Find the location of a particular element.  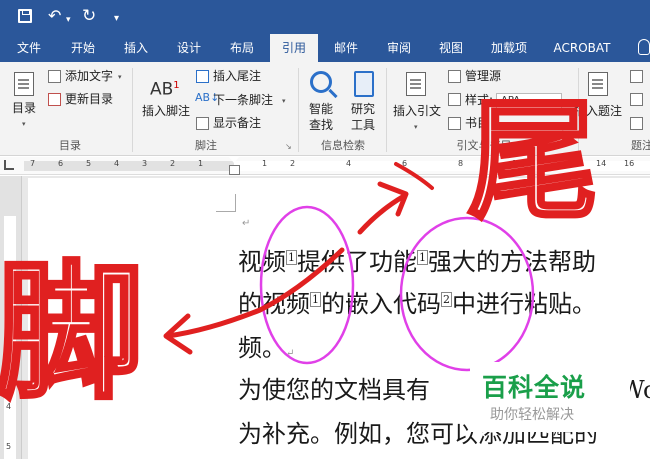

footnotes-launcher-icon: ↘ is located at coordinates (288, 146).